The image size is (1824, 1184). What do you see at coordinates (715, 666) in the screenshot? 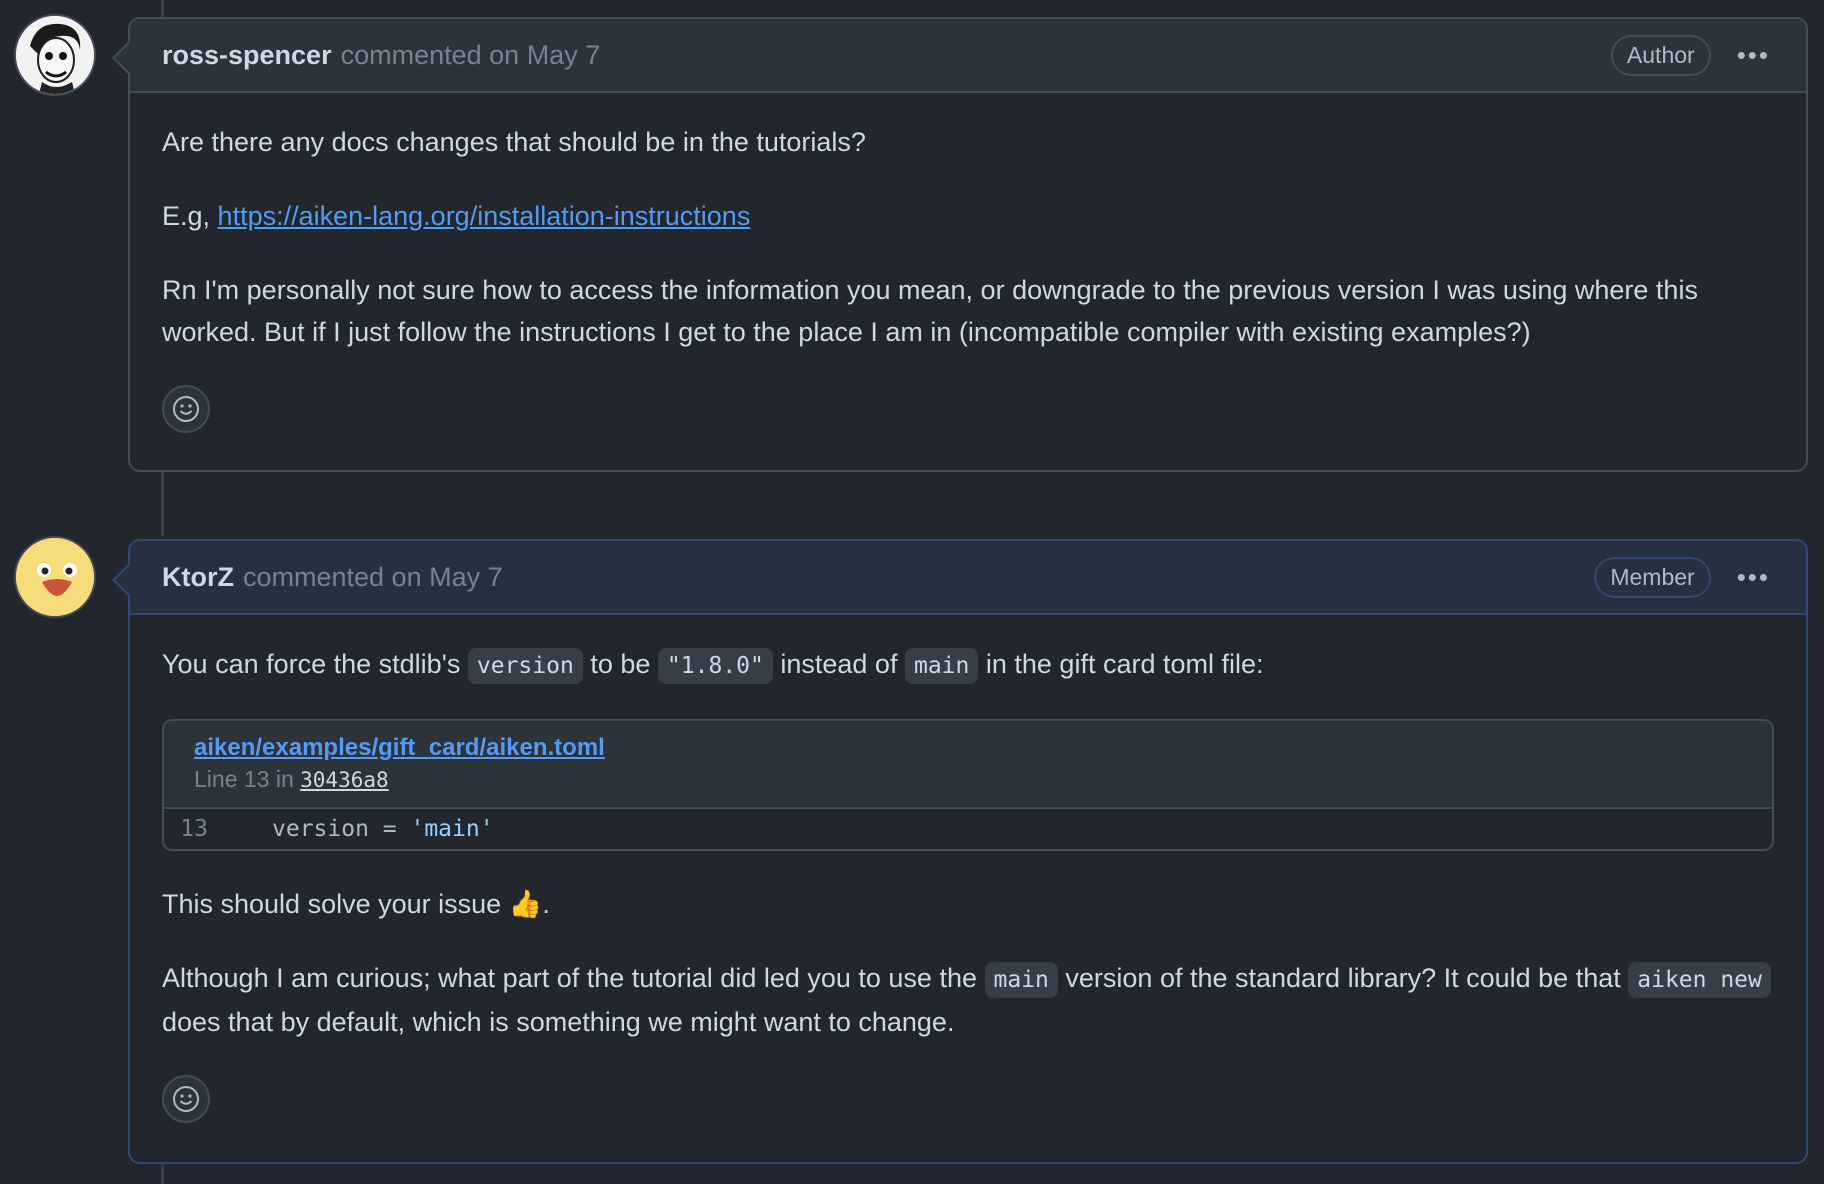
I see `inline-code: "1.8.0"` at bounding box center [715, 666].